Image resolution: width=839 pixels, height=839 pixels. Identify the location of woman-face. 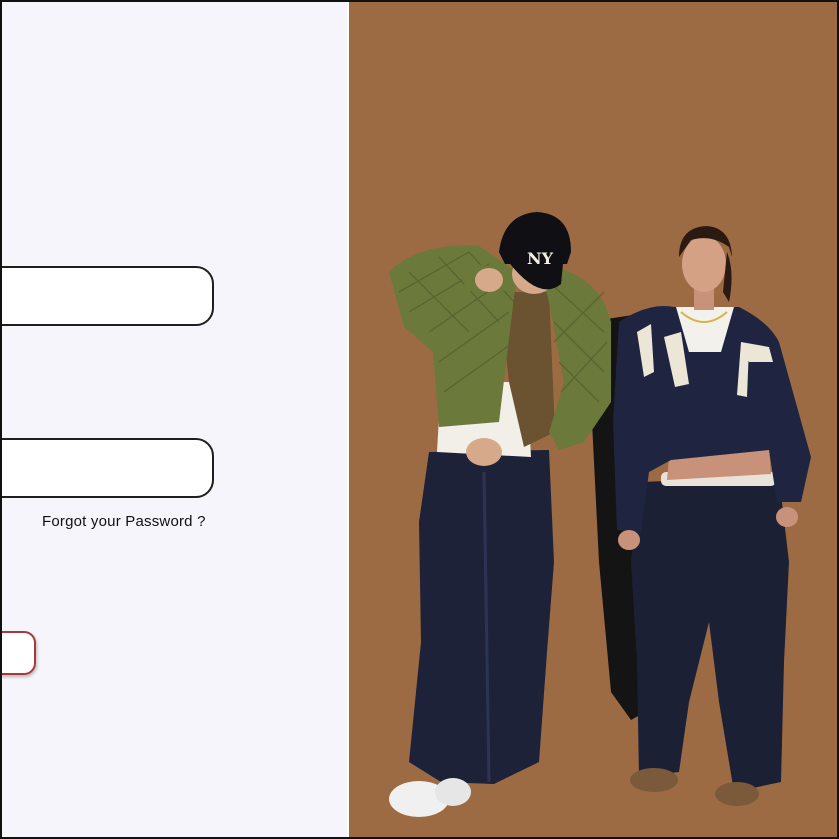
(704, 264).